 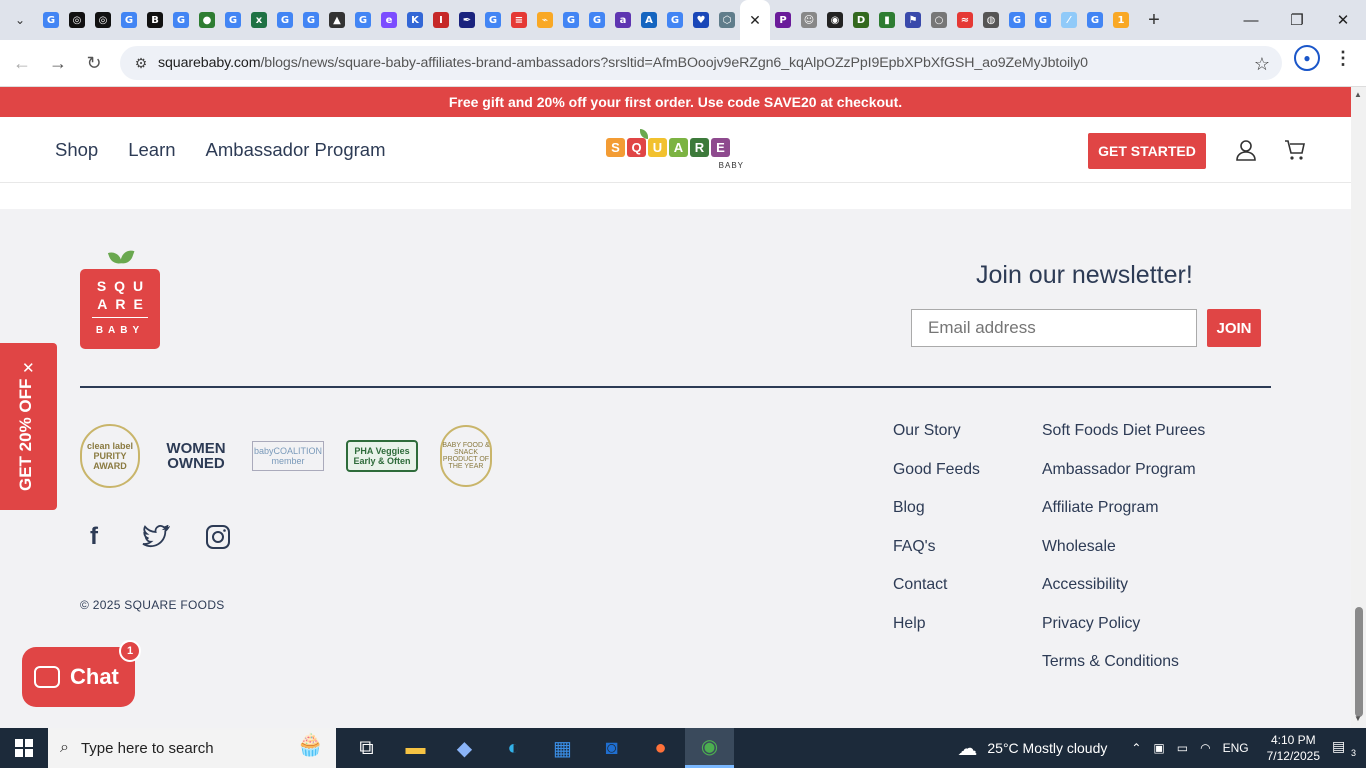 What do you see at coordinates (207, 20) in the screenshot?
I see `tab-6-globe-icon: ●` at bounding box center [207, 20].